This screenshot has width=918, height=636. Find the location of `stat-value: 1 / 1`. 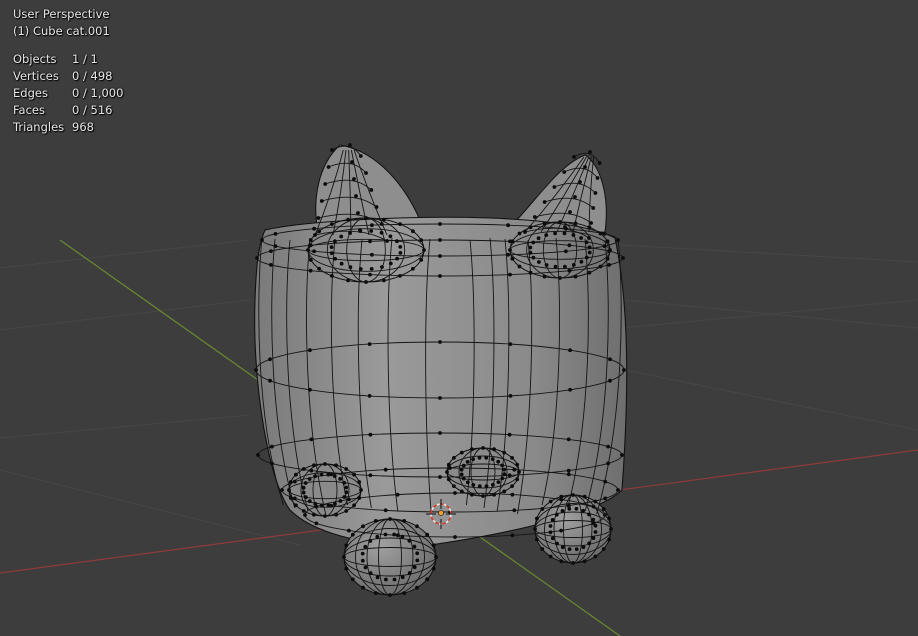

stat-value: 1 / 1 is located at coordinates (85, 59).